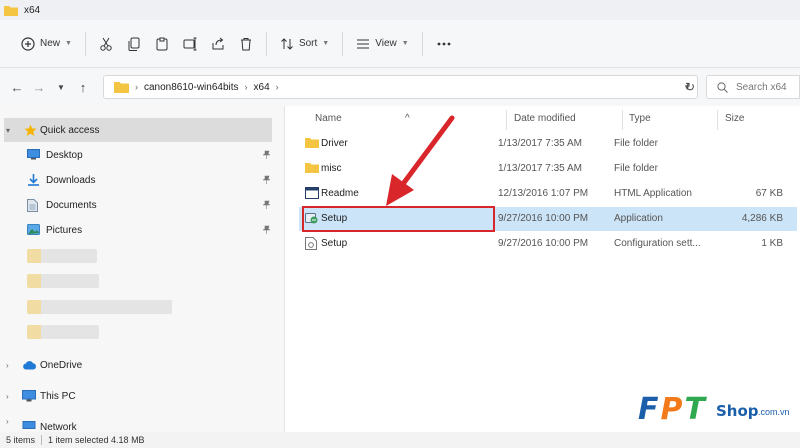 The image size is (800, 448). I want to click on file-date: 1/13/2017 7:35 AM, so click(540, 143).